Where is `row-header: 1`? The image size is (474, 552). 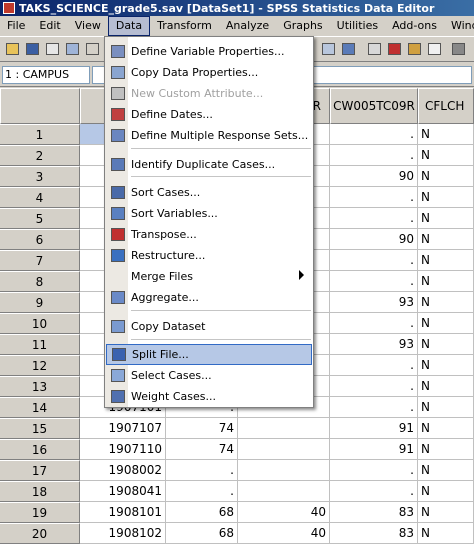
row-header: 1 is located at coordinates (40, 134).